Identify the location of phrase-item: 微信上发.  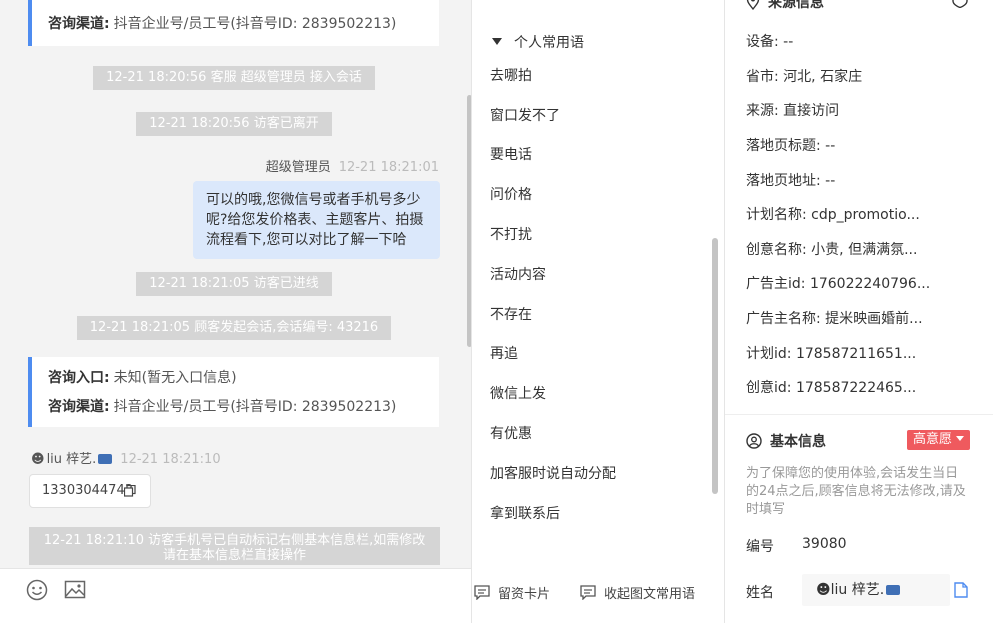
(518, 393).